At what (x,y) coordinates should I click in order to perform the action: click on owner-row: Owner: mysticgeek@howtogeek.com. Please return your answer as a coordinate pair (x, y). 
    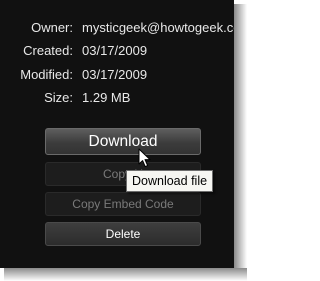
    Looking at the image, I should click on (117, 28).